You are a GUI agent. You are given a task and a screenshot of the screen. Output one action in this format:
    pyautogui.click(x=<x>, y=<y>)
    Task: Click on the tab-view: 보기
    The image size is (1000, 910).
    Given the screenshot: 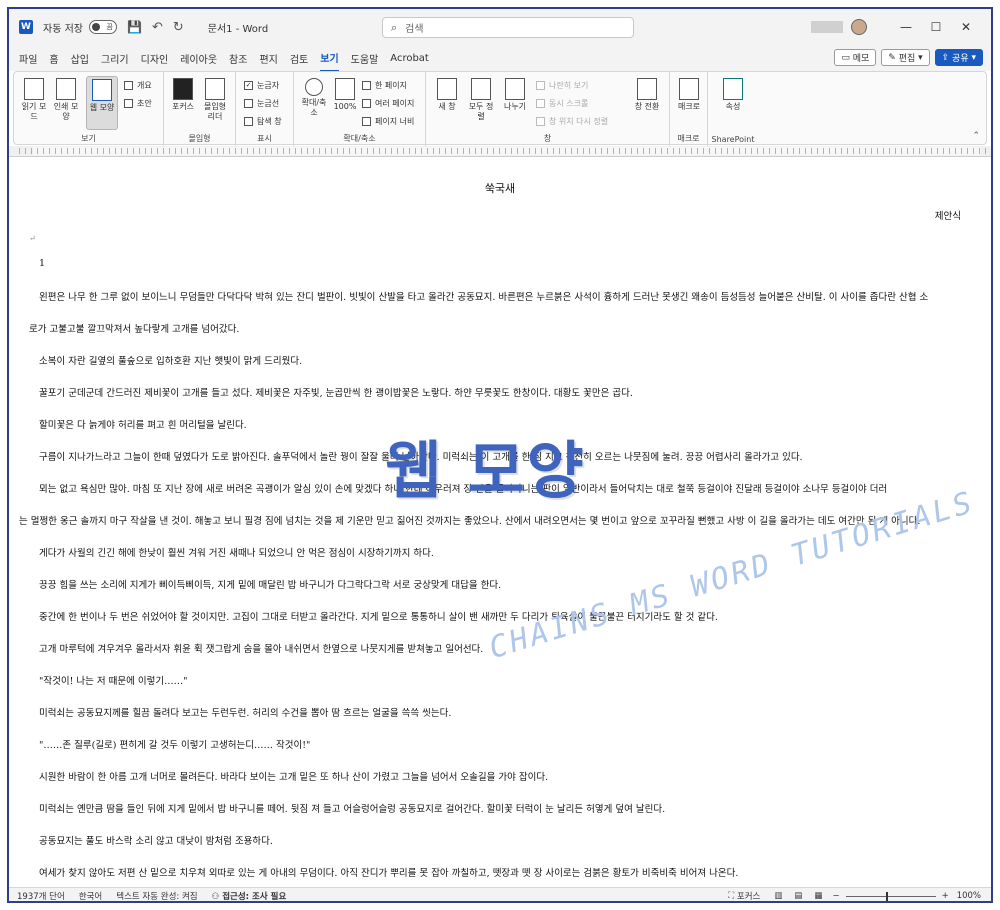 What is the action you would take?
    pyautogui.click(x=329, y=58)
    